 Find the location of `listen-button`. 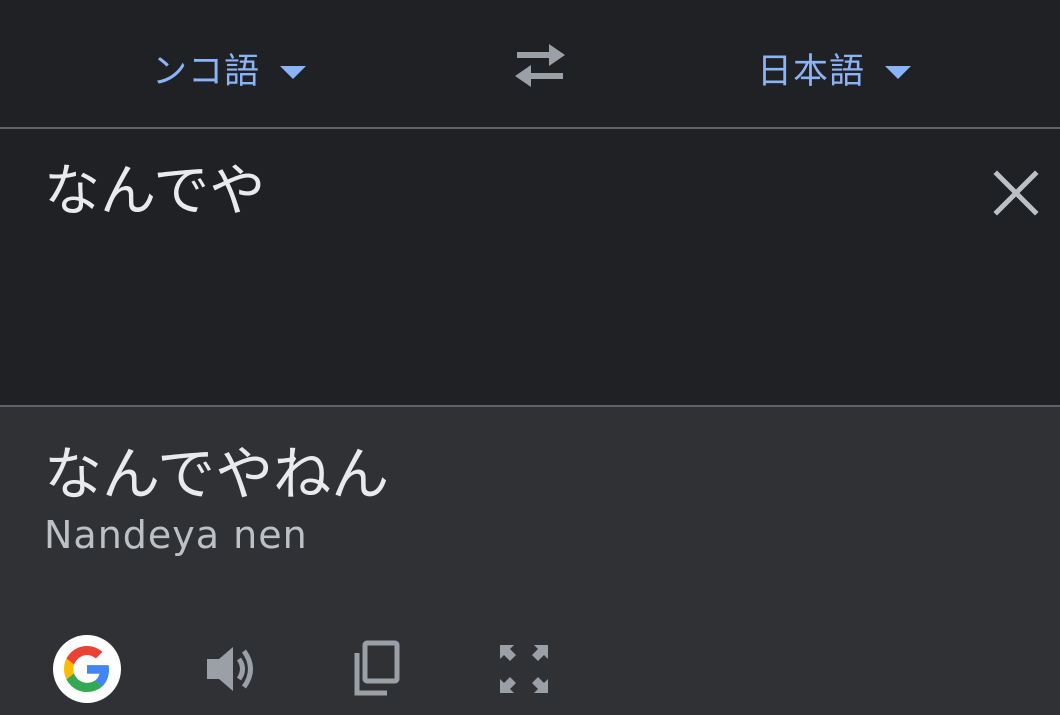

listen-button is located at coordinates (230, 669).